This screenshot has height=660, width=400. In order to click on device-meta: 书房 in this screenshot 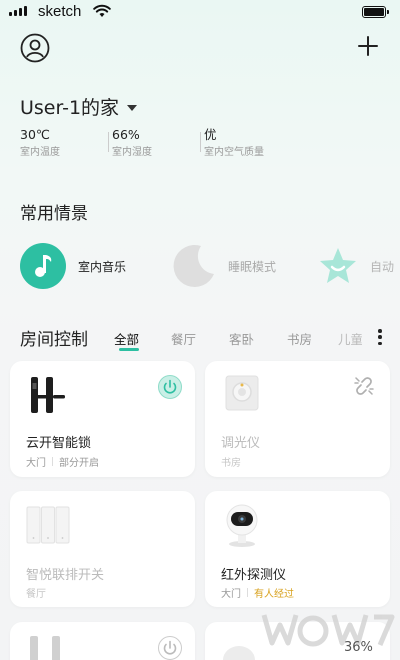, I will do `click(231, 461)`.